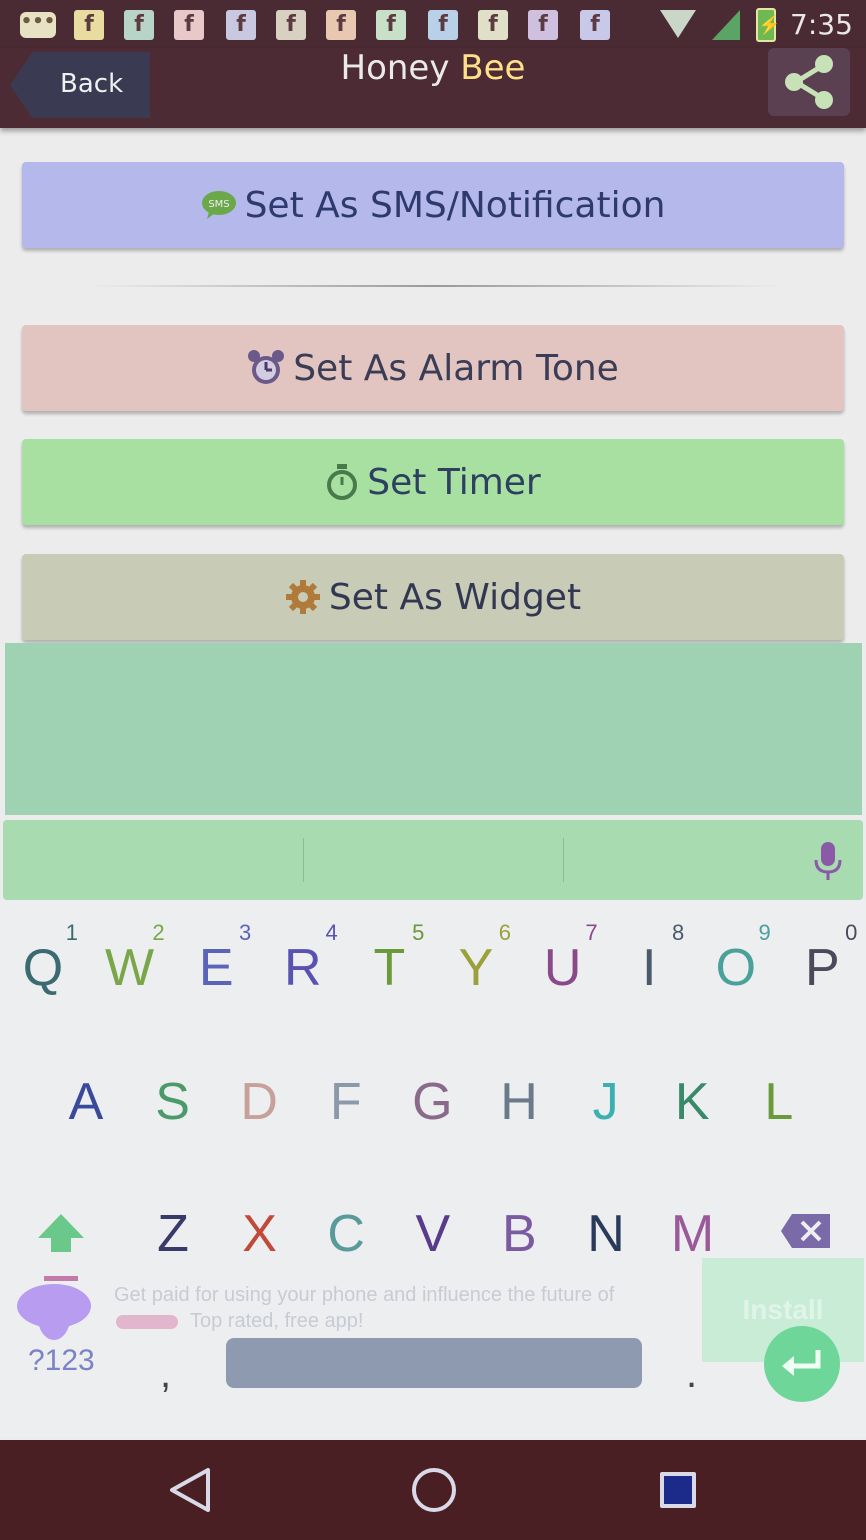  Describe the element at coordinates (432, 1095) in the screenshot. I see `key-g: G` at that location.